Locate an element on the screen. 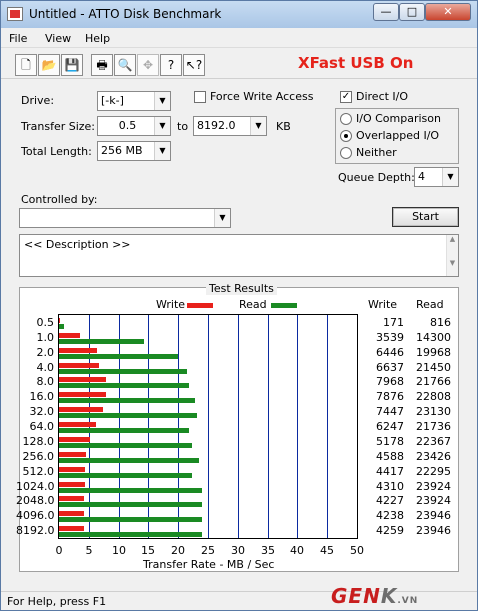  write-value-label: 4588 is located at coordinates (390, 456).